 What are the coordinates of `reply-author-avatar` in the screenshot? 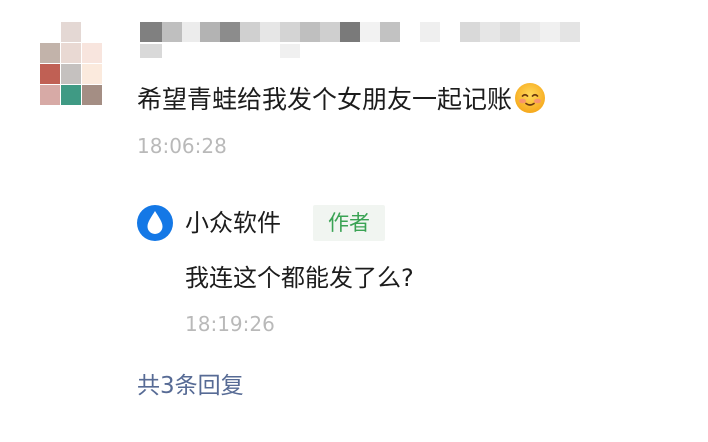 It's located at (155, 223).